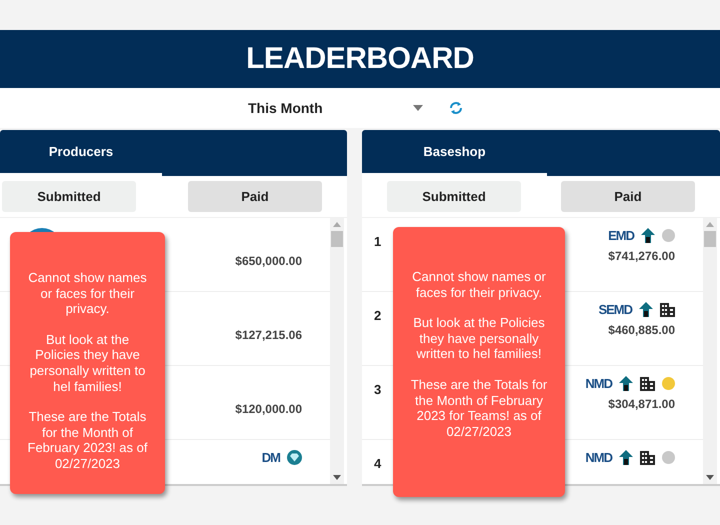 The image size is (720, 525). I want to click on panel-tab: Baseshop, so click(454, 153).